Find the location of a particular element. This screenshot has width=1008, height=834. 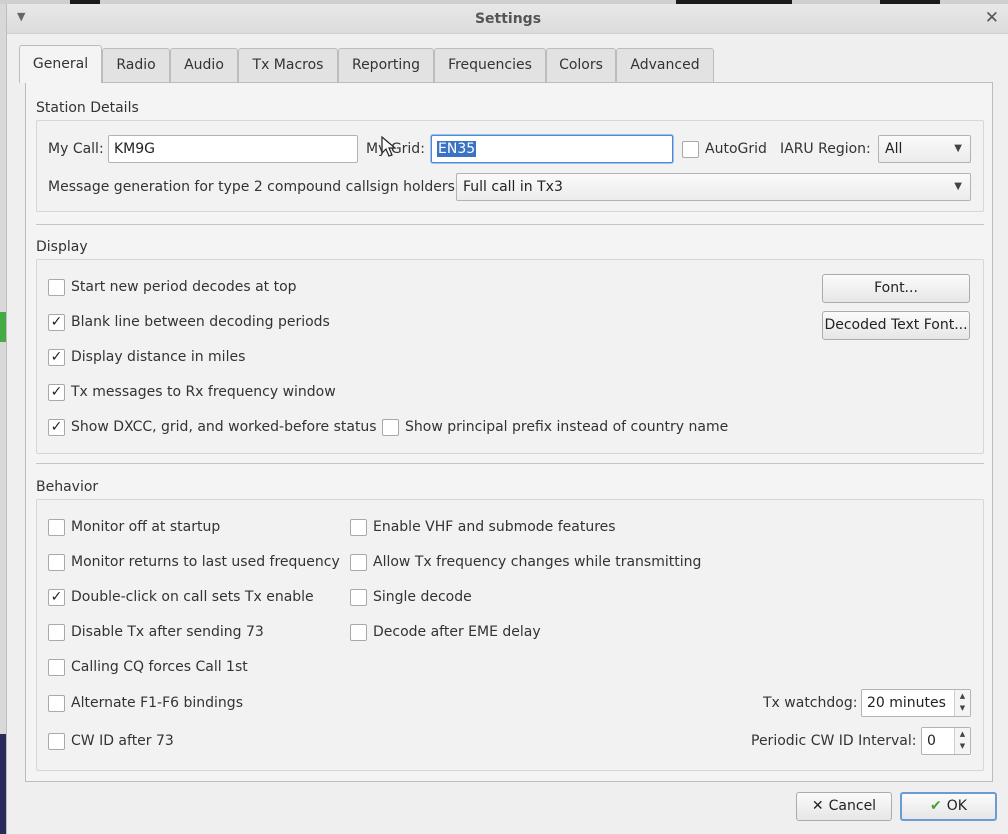

my-grid-input: EN35 is located at coordinates (552, 149).